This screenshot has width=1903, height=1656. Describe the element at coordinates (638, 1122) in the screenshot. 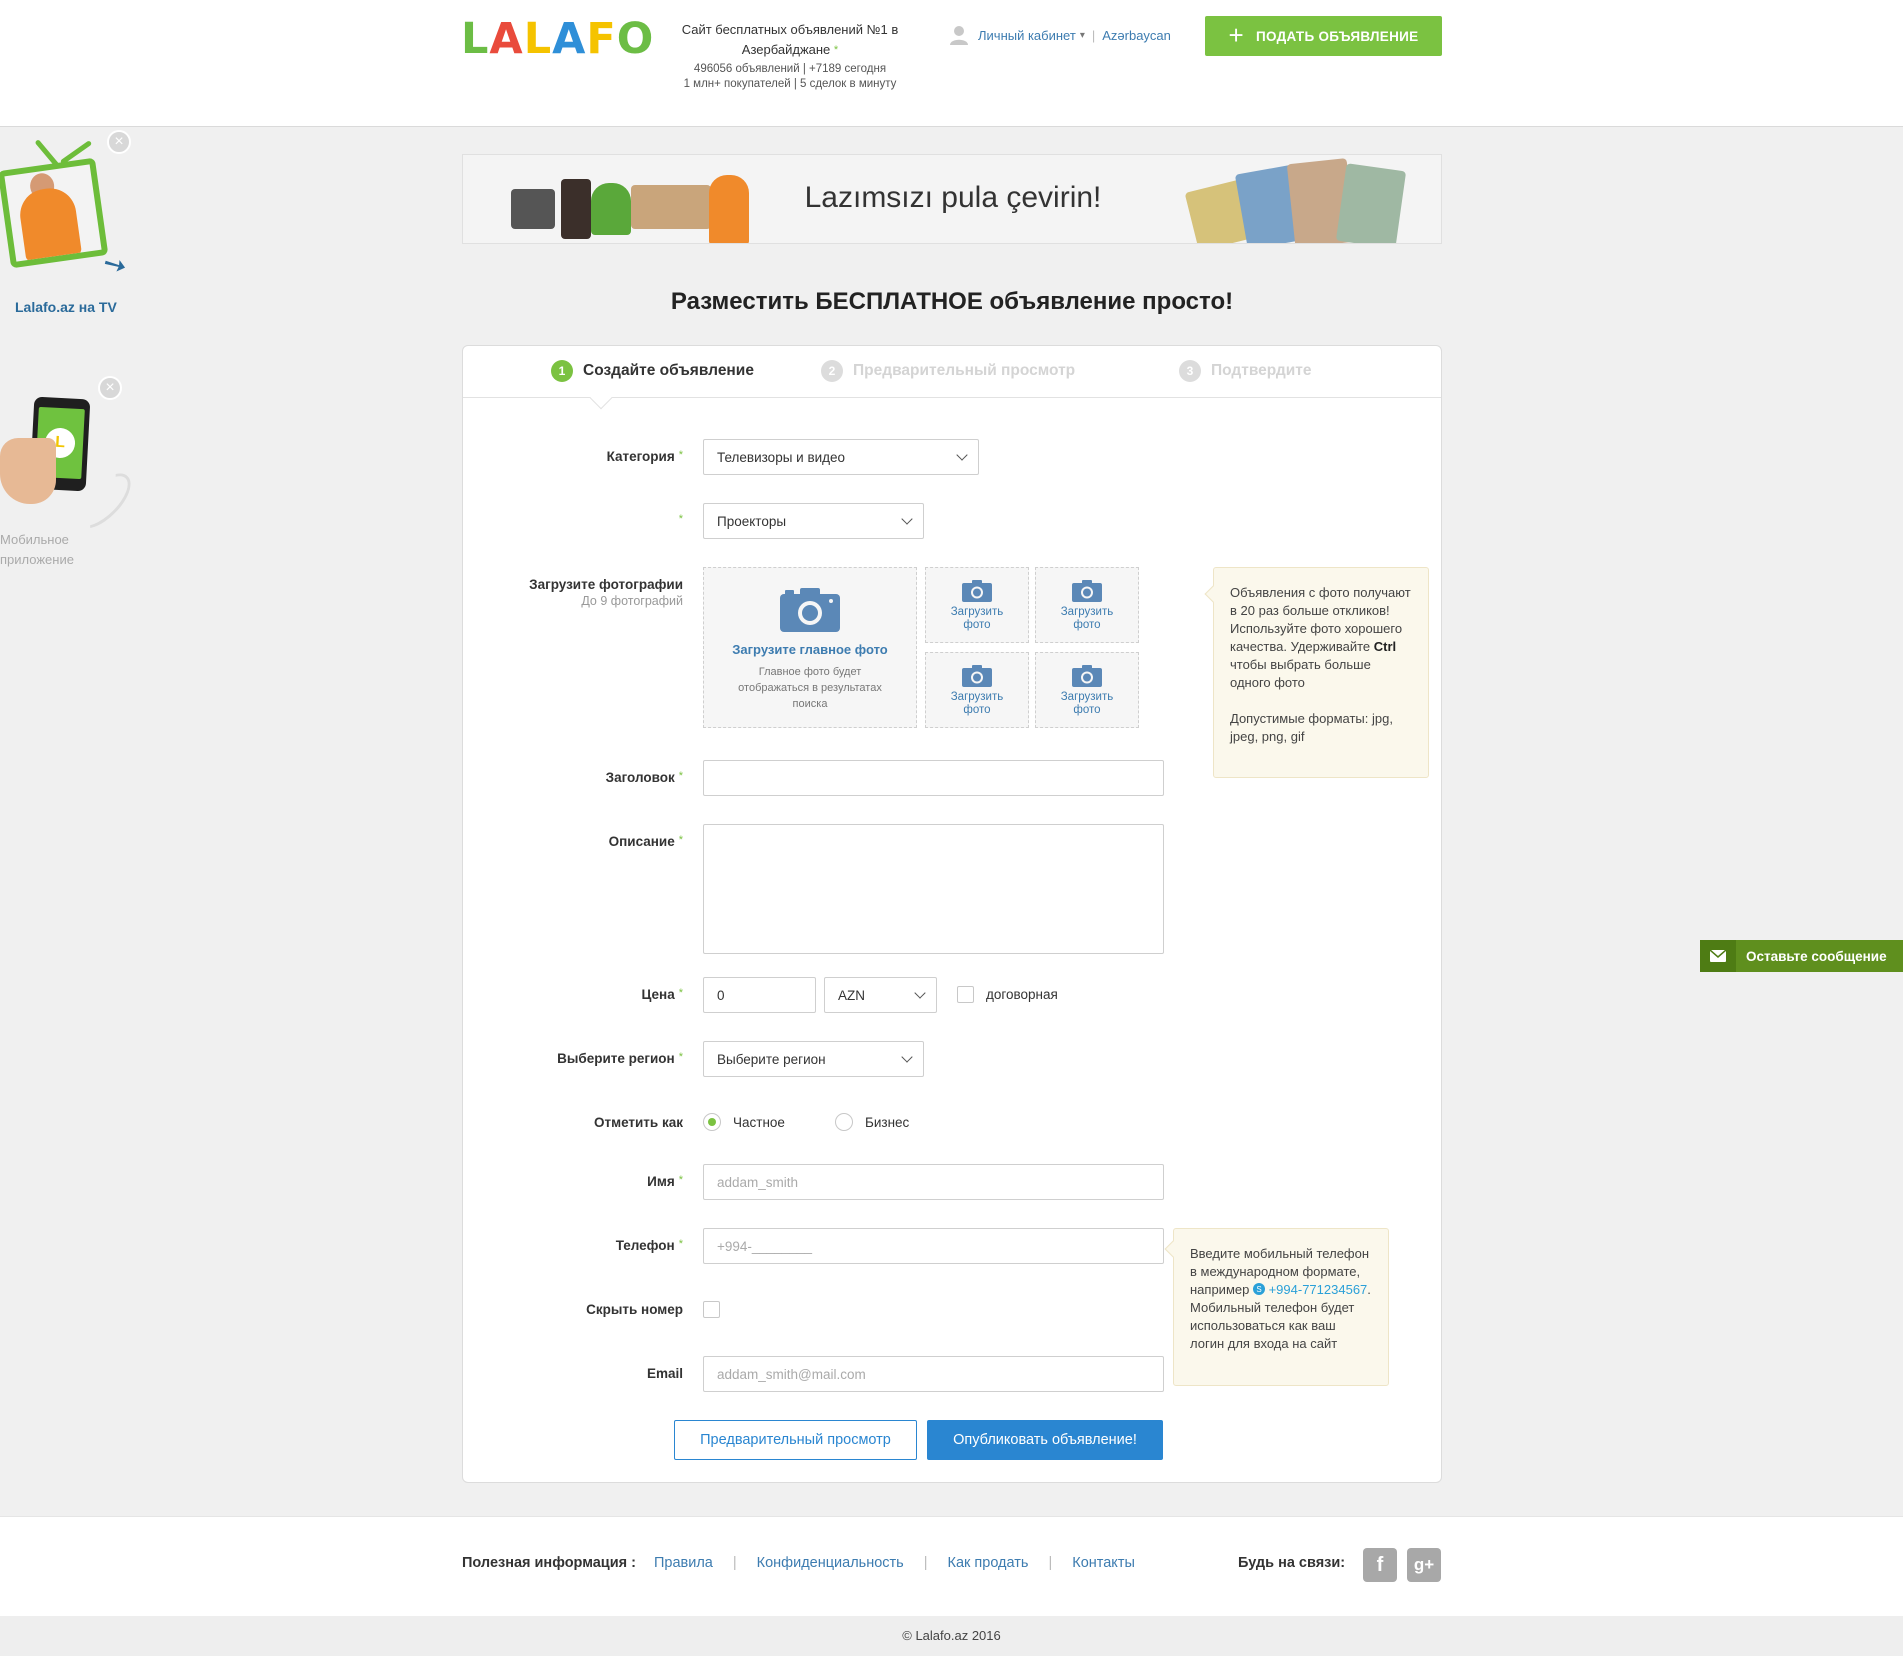

I see `mark-as-label: Отметить как` at that location.